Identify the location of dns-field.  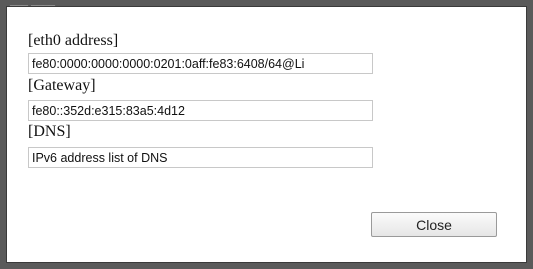
(200, 157).